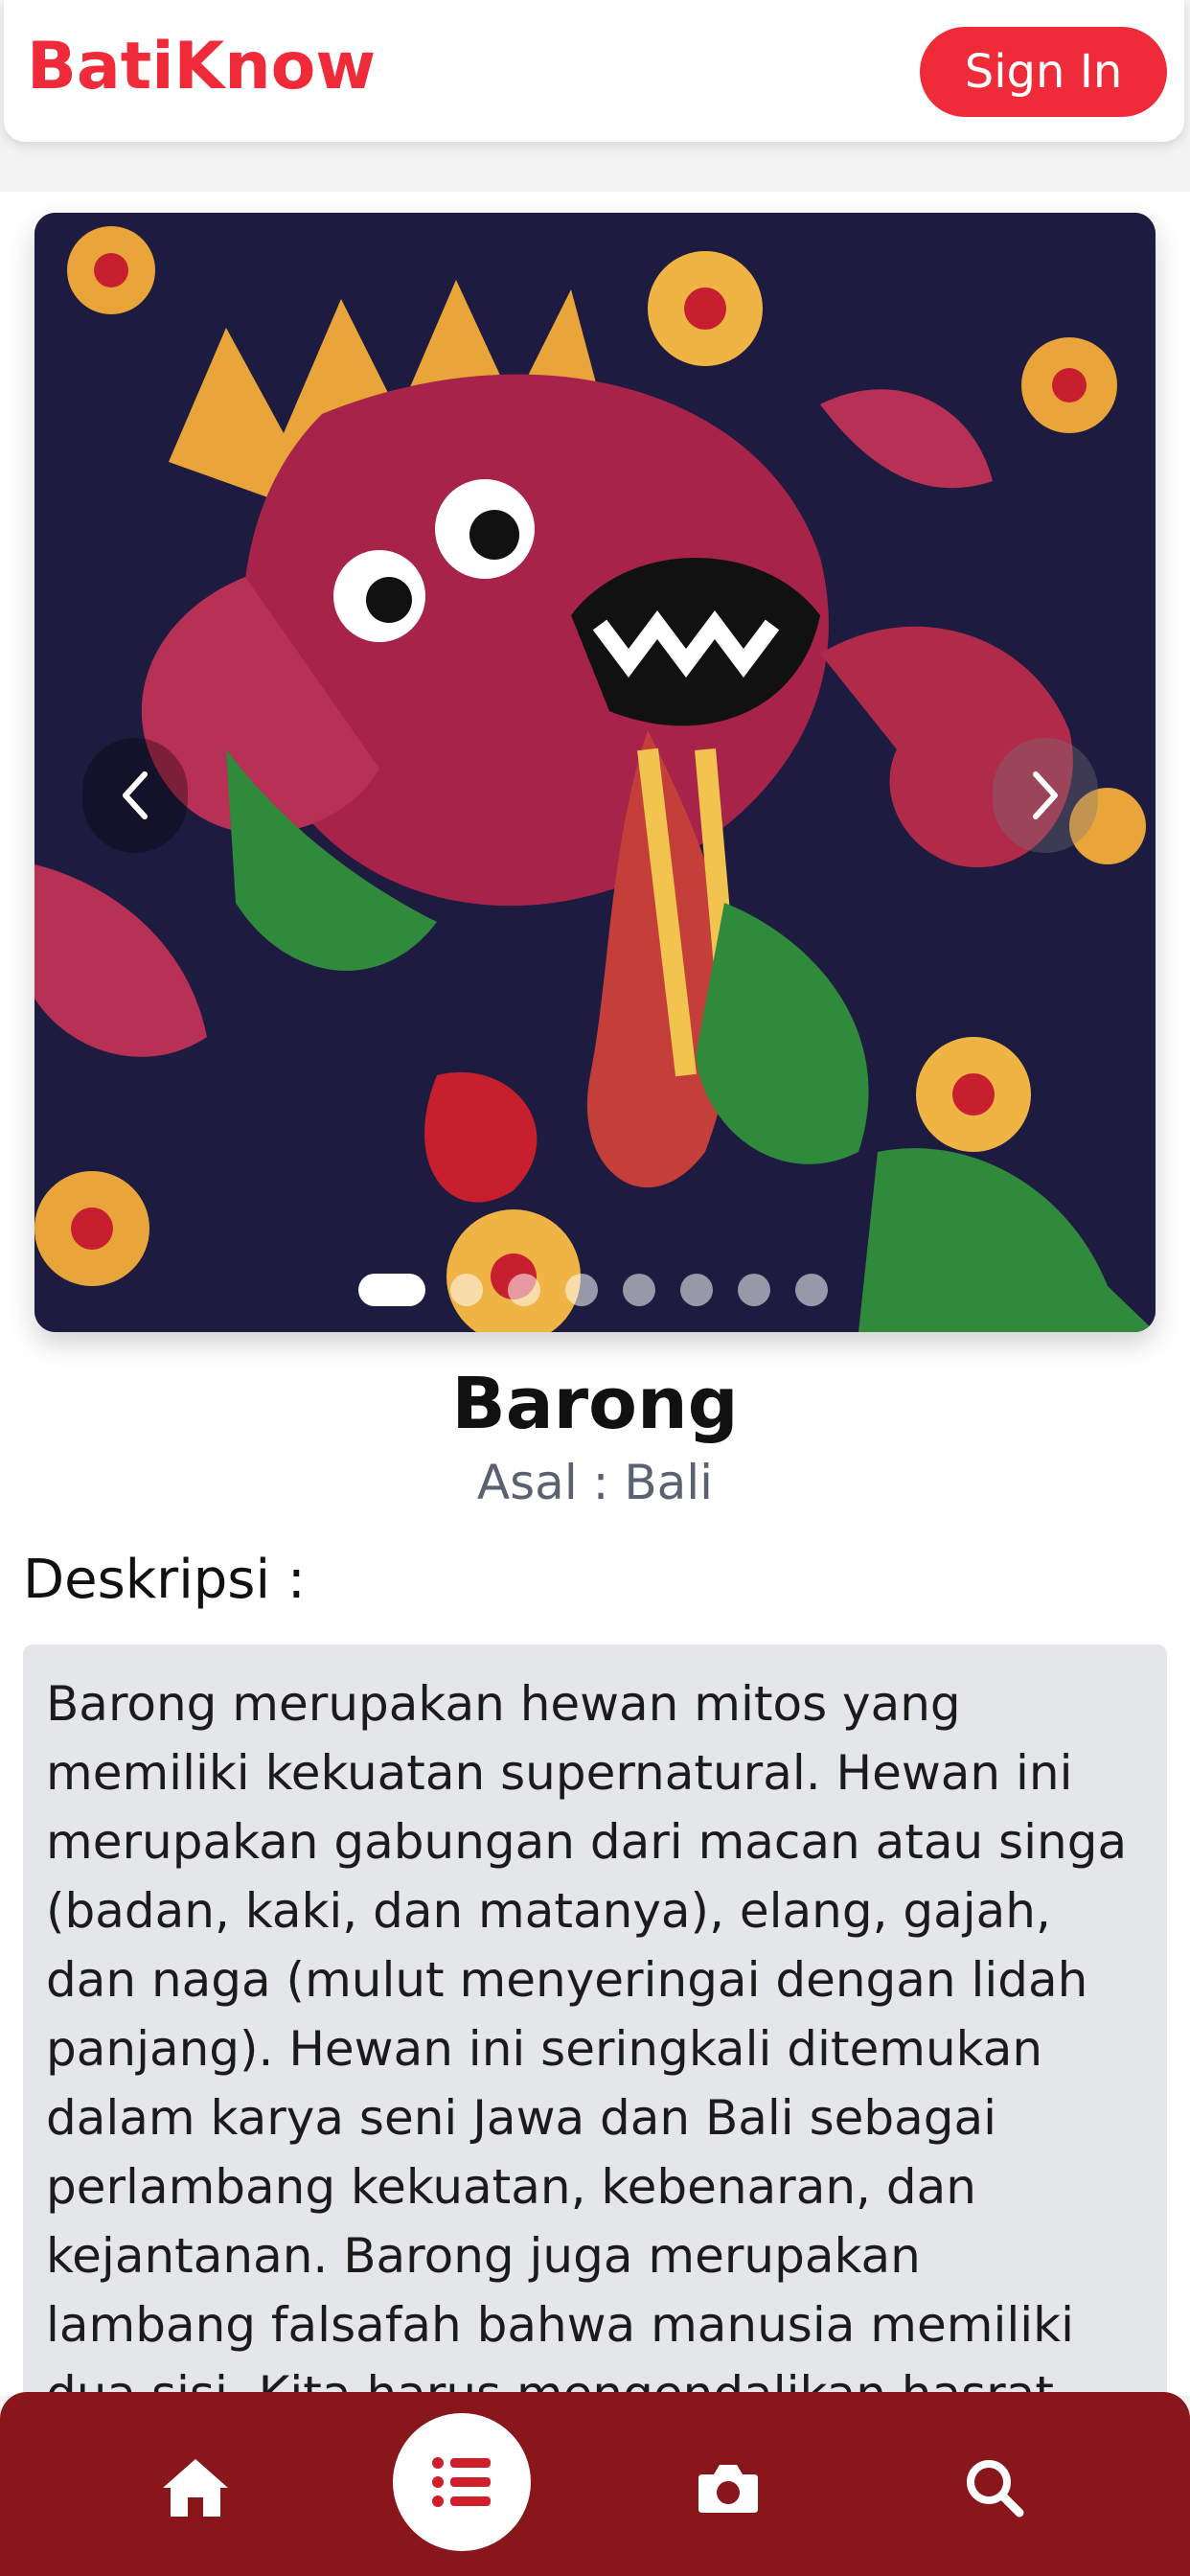 The width and height of the screenshot is (1190, 2576). I want to click on app-header: BatiKnow Sign In, so click(594, 71).